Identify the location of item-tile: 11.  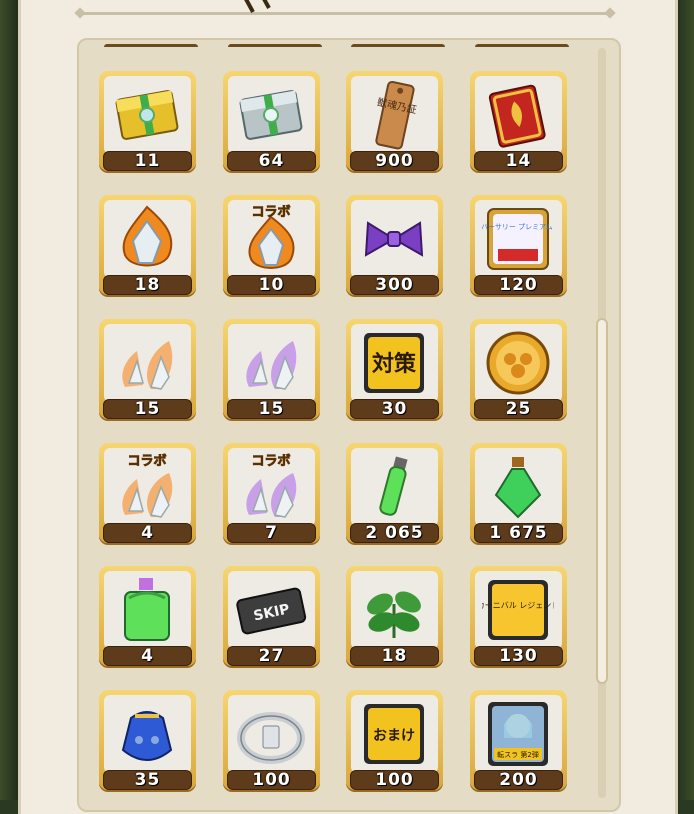
(147, 123).